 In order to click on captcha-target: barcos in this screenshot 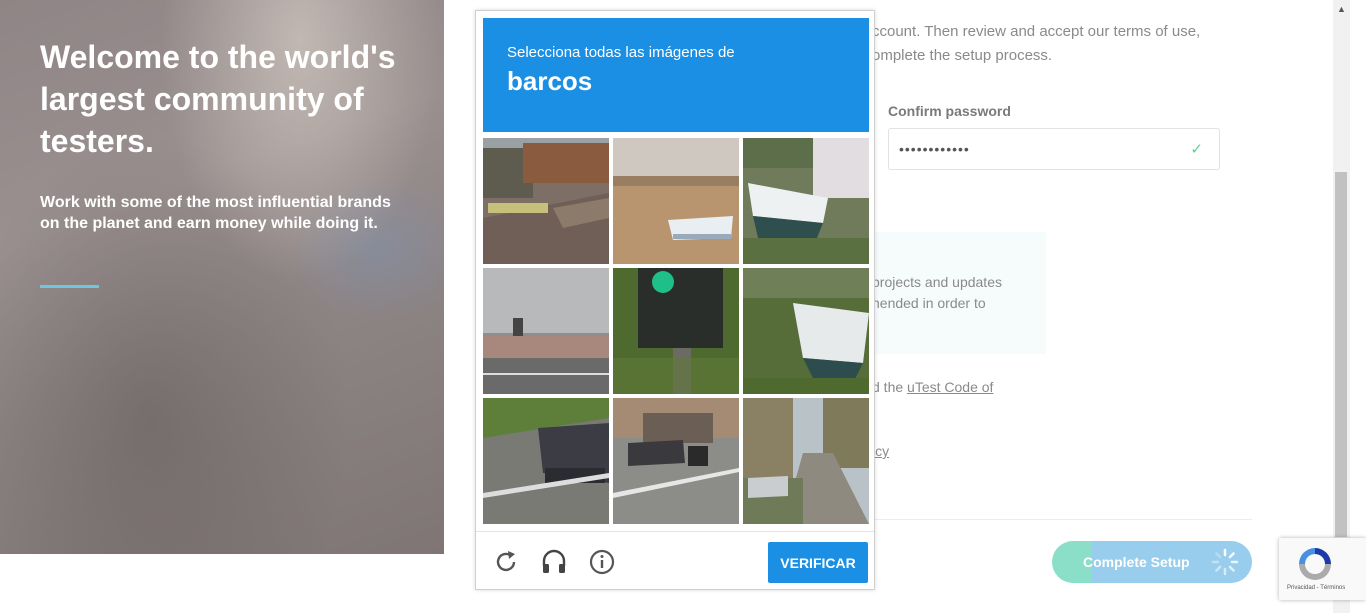, I will do `click(550, 81)`.